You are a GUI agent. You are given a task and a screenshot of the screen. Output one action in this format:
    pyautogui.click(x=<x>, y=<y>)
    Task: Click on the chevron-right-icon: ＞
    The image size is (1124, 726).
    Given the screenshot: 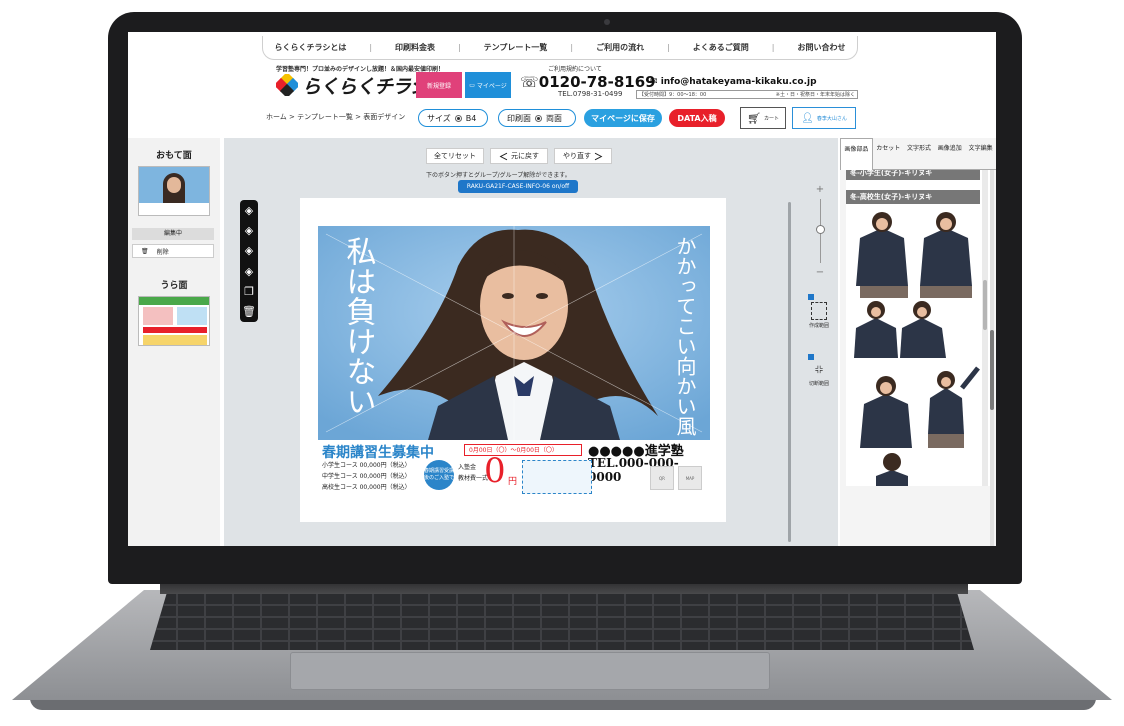 What is the action you would take?
    pyautogui.click(x=598, y=157)
    